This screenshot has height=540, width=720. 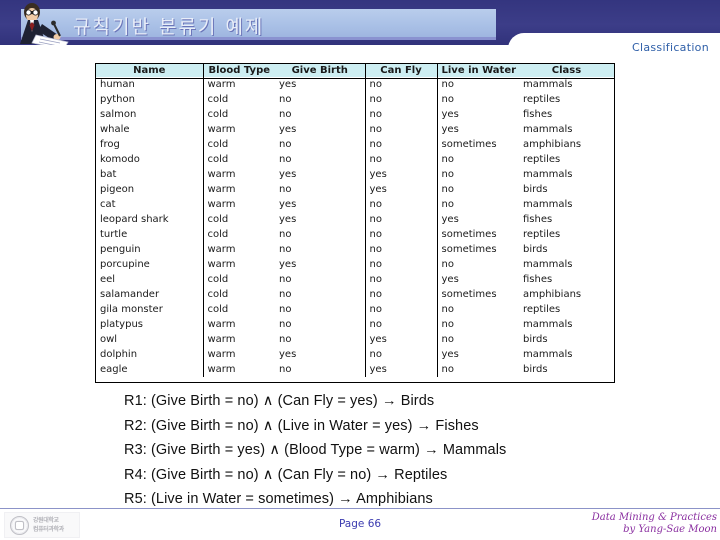 What do you see at coordinates (120, 159) in the screenshot?
I see `cell-name: komodo` at bounding box center [120, 159].